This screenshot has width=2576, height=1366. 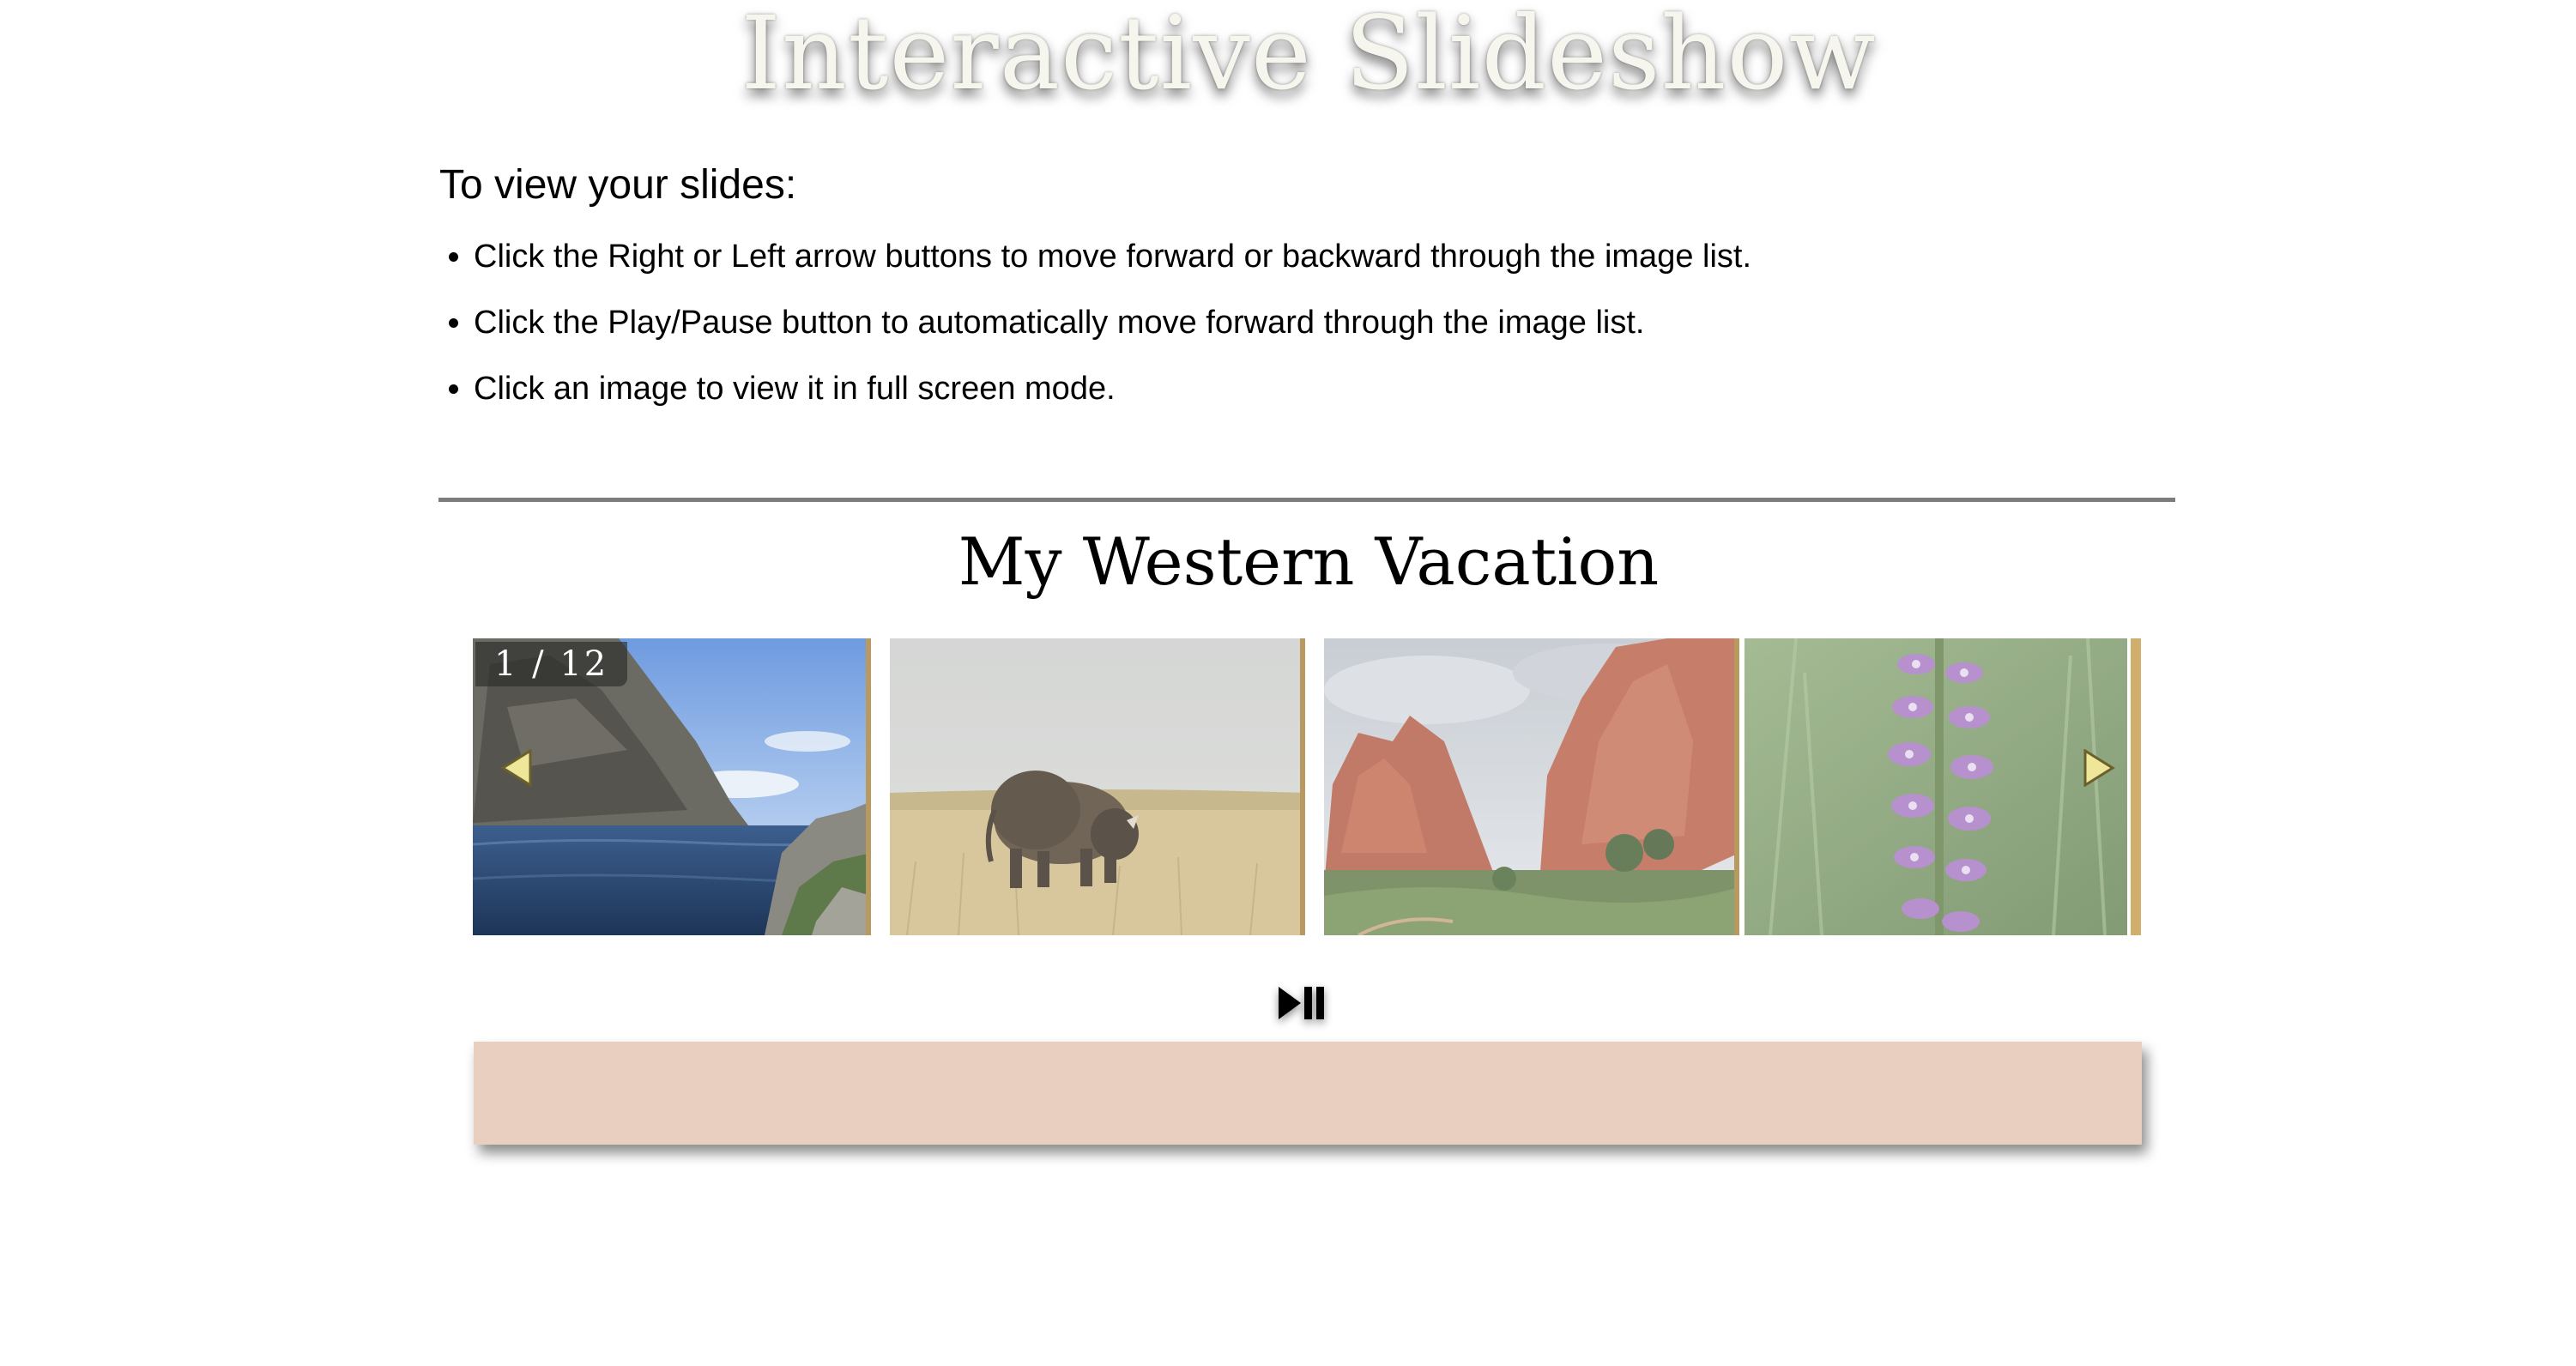 I want to click on previous-slide-button, so click(x=516, y=768).